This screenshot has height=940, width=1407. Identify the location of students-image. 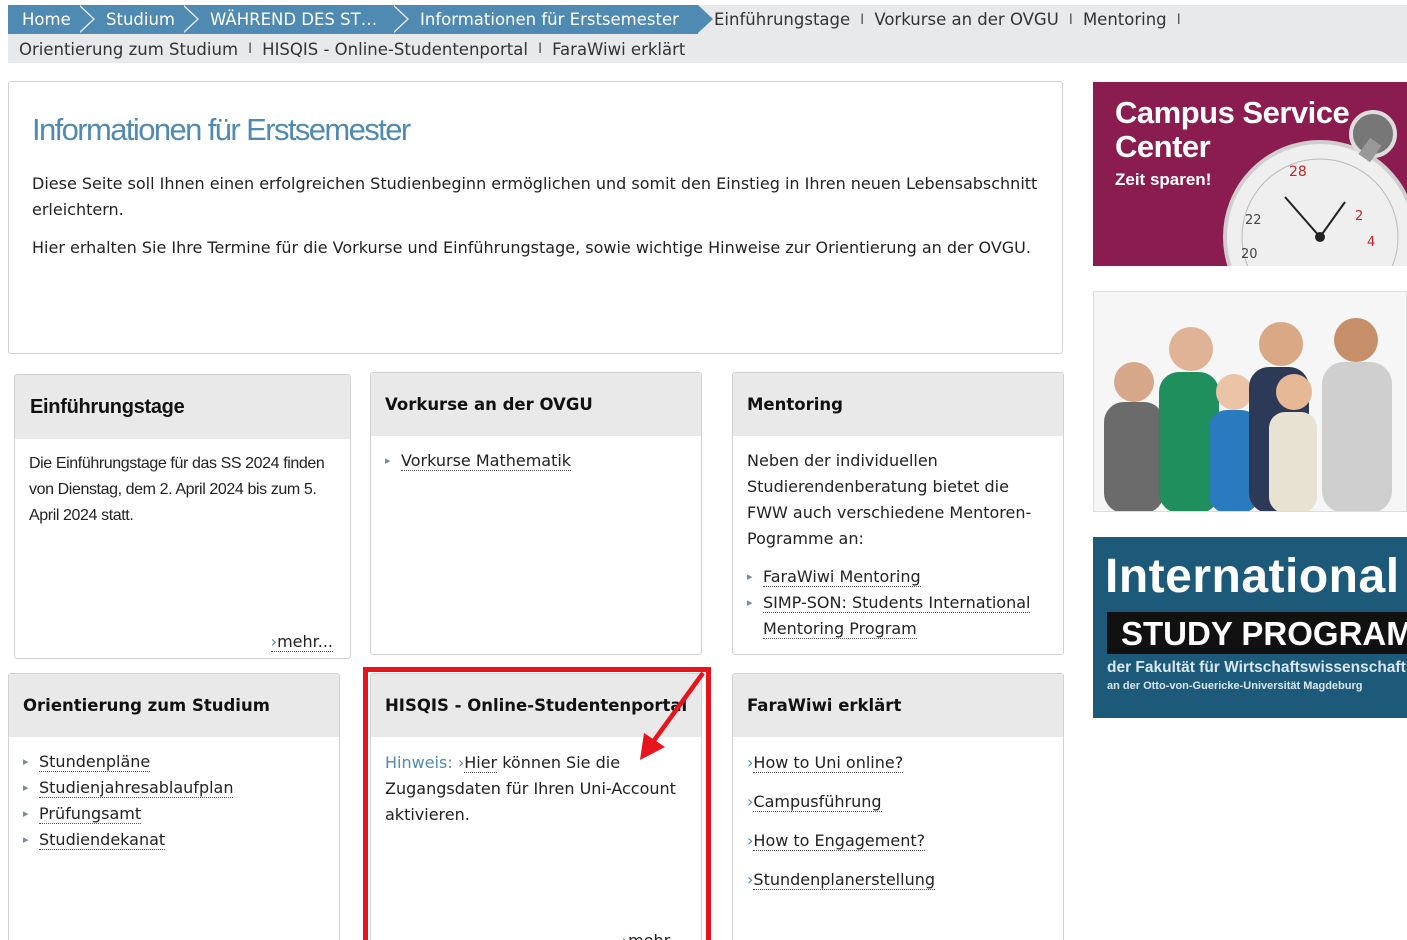
(1250, 401).